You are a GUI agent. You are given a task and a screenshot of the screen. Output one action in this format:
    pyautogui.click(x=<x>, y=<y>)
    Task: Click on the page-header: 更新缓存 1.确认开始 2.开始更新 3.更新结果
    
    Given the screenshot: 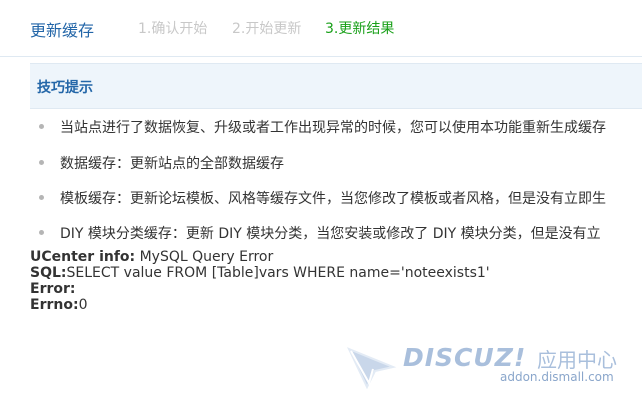 What is the action you would take?
    pyautogui.click(x=321, y=28)
    